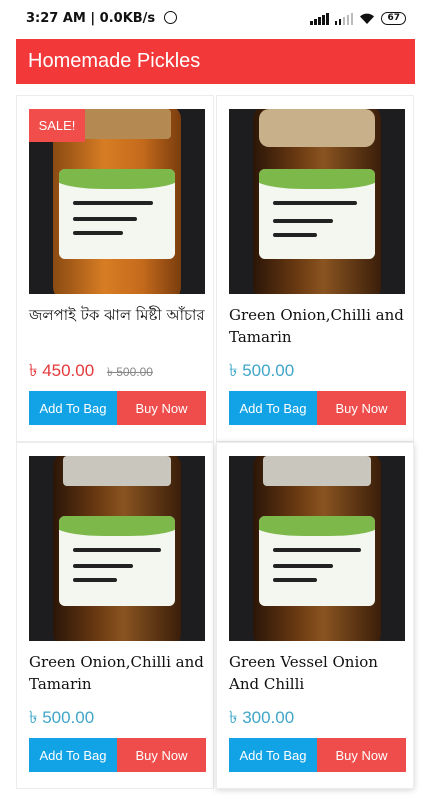 The image size is (432, 800). Describe the element at coordinates (344, 18) in the screenshot. I see `cell-signal-2-icon` at that location.